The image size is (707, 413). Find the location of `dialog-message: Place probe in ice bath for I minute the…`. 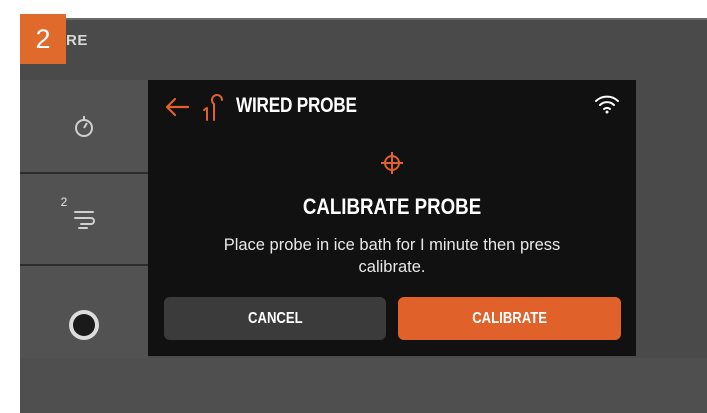

dialog-message: Place probe in ice bath for I minute the… is located at coordinates (392, 256).